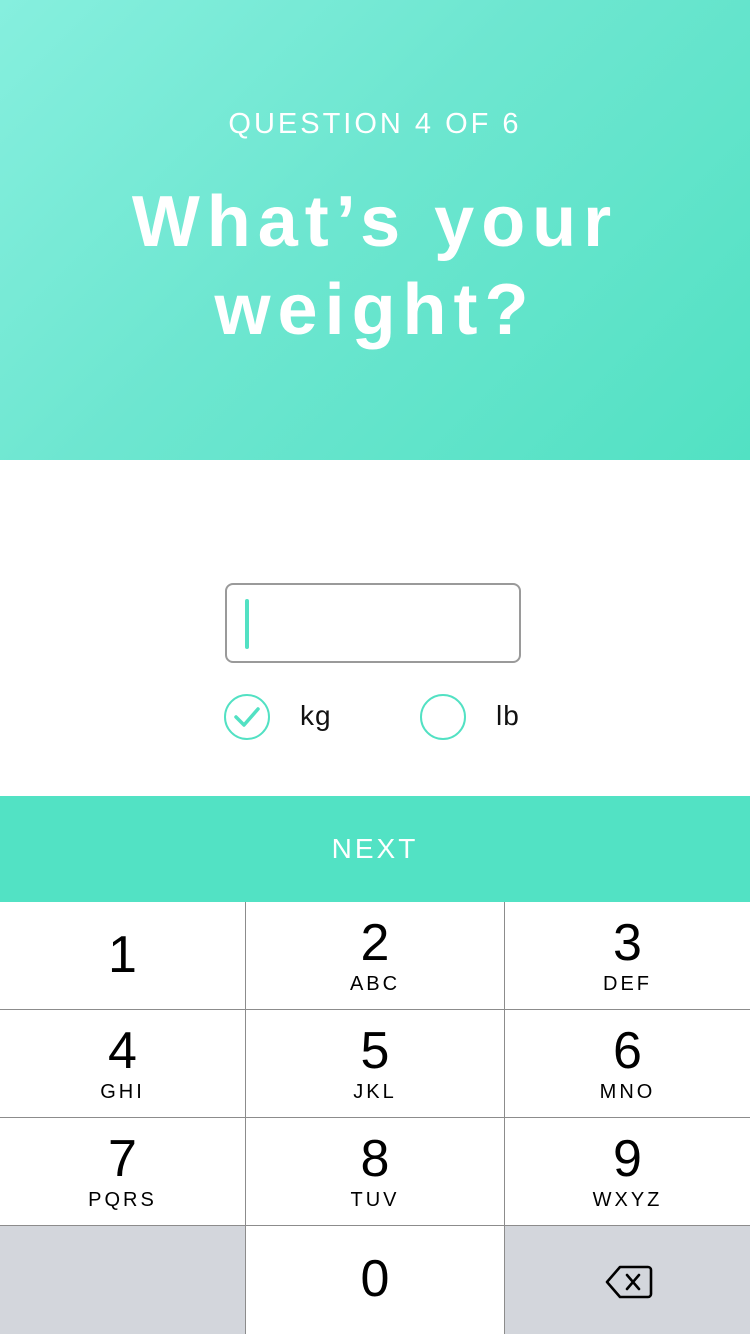 The height and width of the screenshot is (1334, 750). I want to click on key-9-digit: 9, so click(627, 1159).